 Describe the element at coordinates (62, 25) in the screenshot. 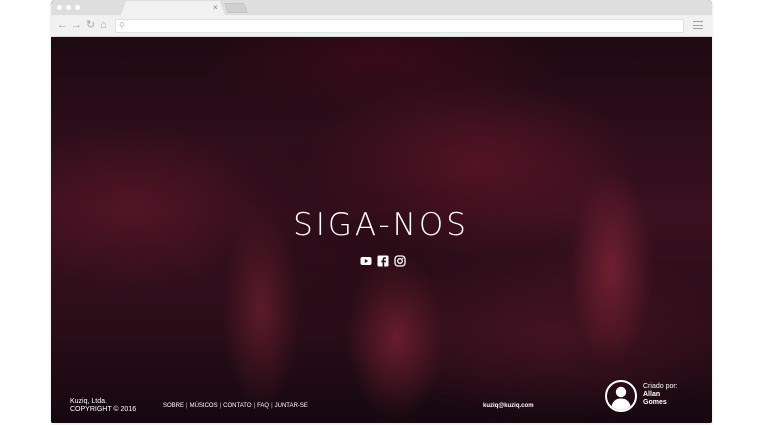

I see `back-arrow-icon: ←` at that location.